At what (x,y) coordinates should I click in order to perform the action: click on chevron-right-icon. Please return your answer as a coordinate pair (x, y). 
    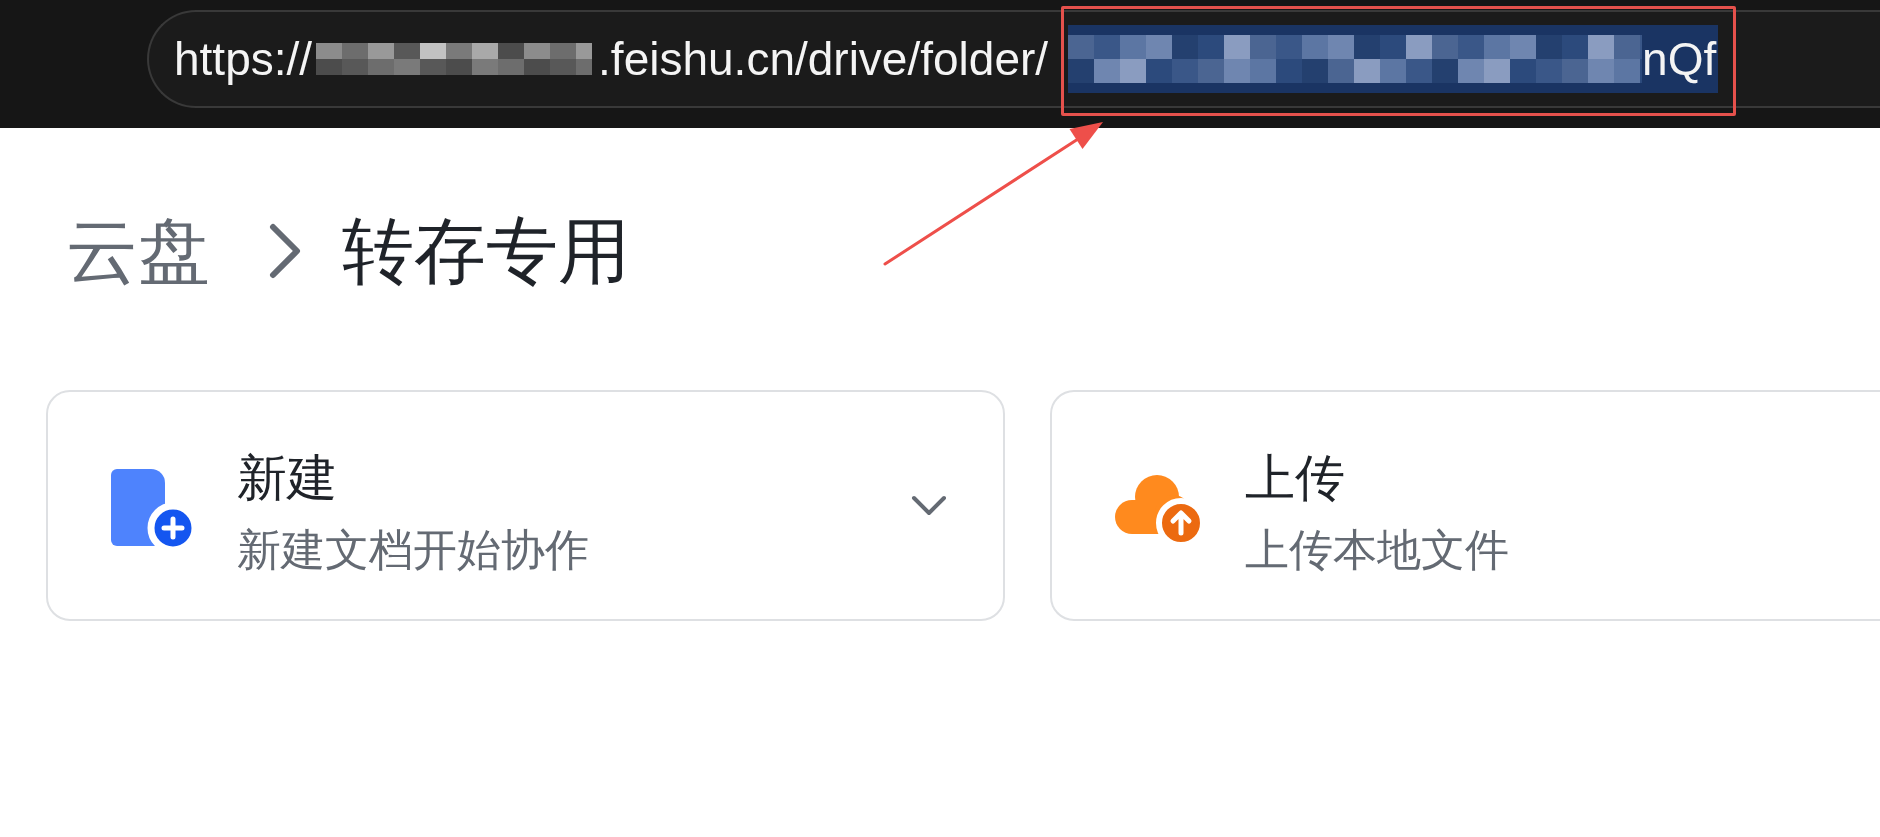
    Looking at the image, I should click on (285, 251).